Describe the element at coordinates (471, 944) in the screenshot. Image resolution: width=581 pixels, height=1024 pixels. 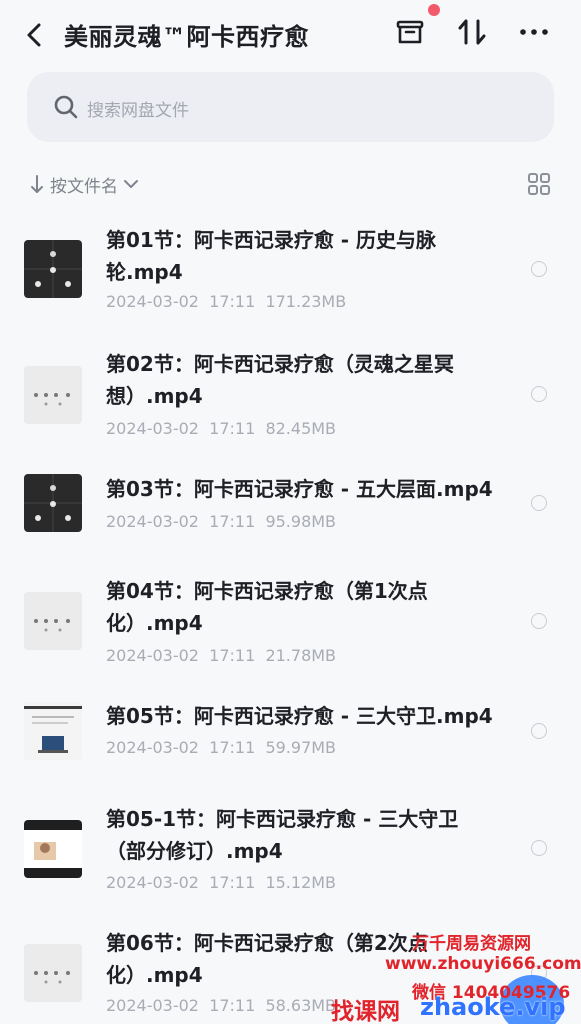
I see `watermark-text: 万千周易资源网` at that location.